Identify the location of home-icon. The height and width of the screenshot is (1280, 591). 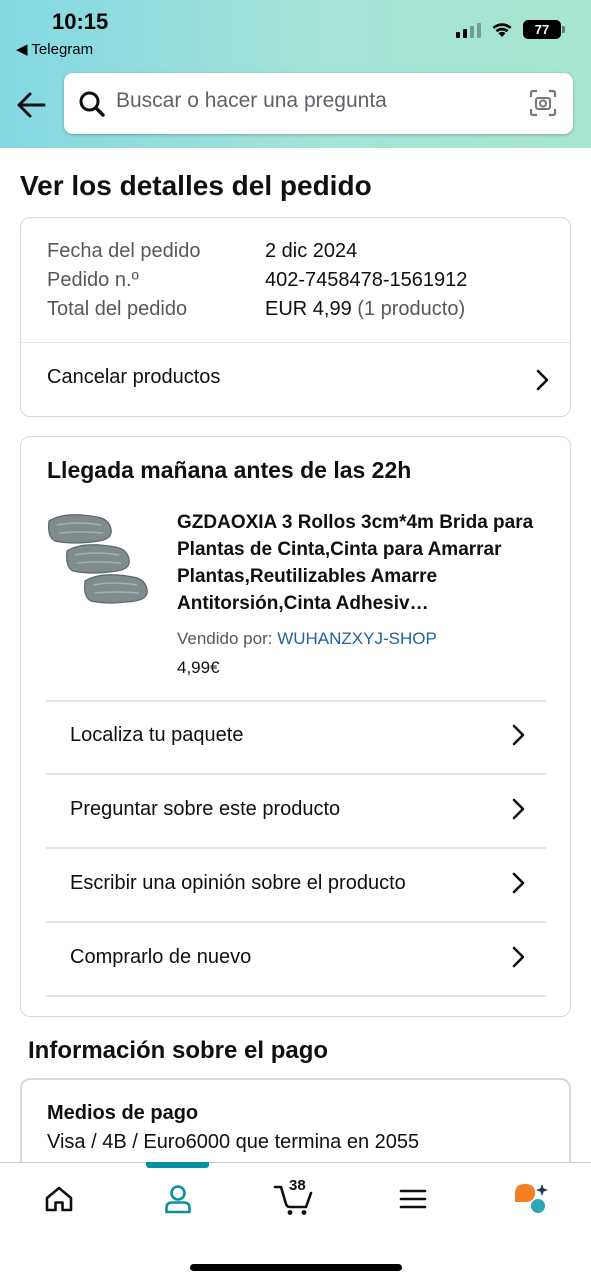
(59, 1199).